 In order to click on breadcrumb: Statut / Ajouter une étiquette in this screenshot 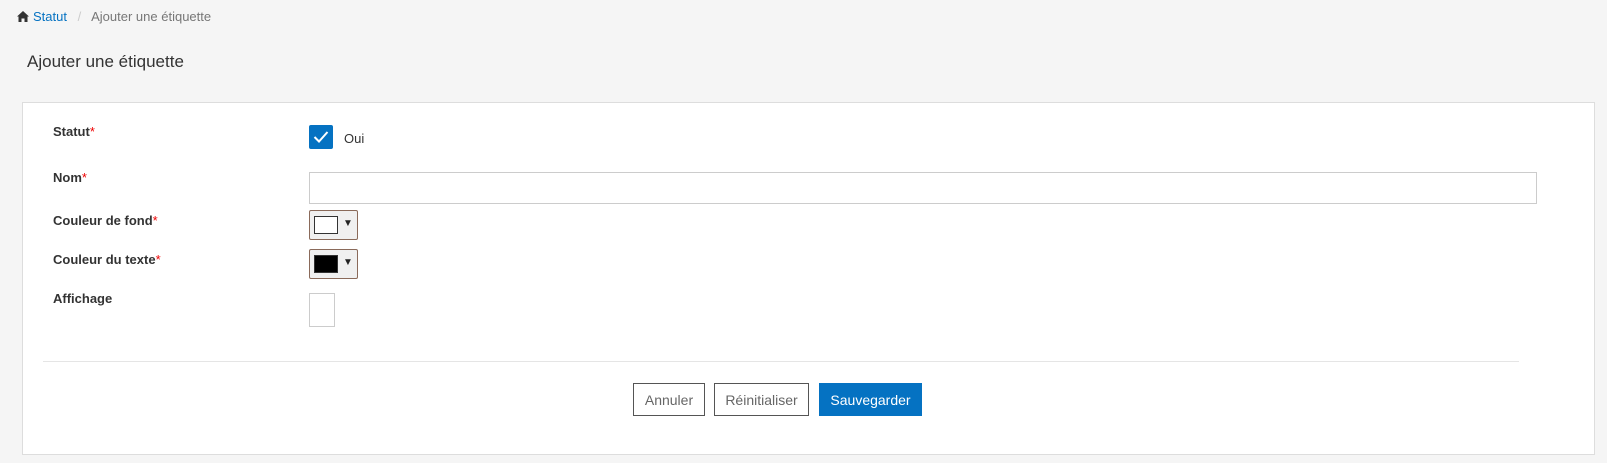, I will do `click(795, 16)`.